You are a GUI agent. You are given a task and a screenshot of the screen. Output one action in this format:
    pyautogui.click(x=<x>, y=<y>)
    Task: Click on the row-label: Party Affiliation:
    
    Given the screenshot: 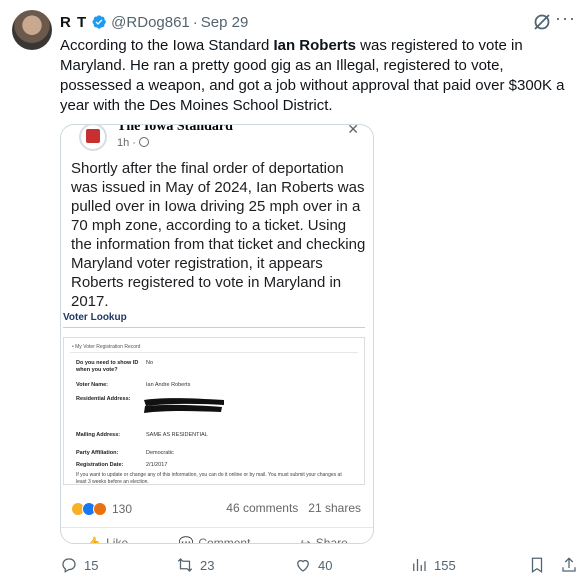 What is the action you would take?
    pyautogui.click(x=97, y=453)
    